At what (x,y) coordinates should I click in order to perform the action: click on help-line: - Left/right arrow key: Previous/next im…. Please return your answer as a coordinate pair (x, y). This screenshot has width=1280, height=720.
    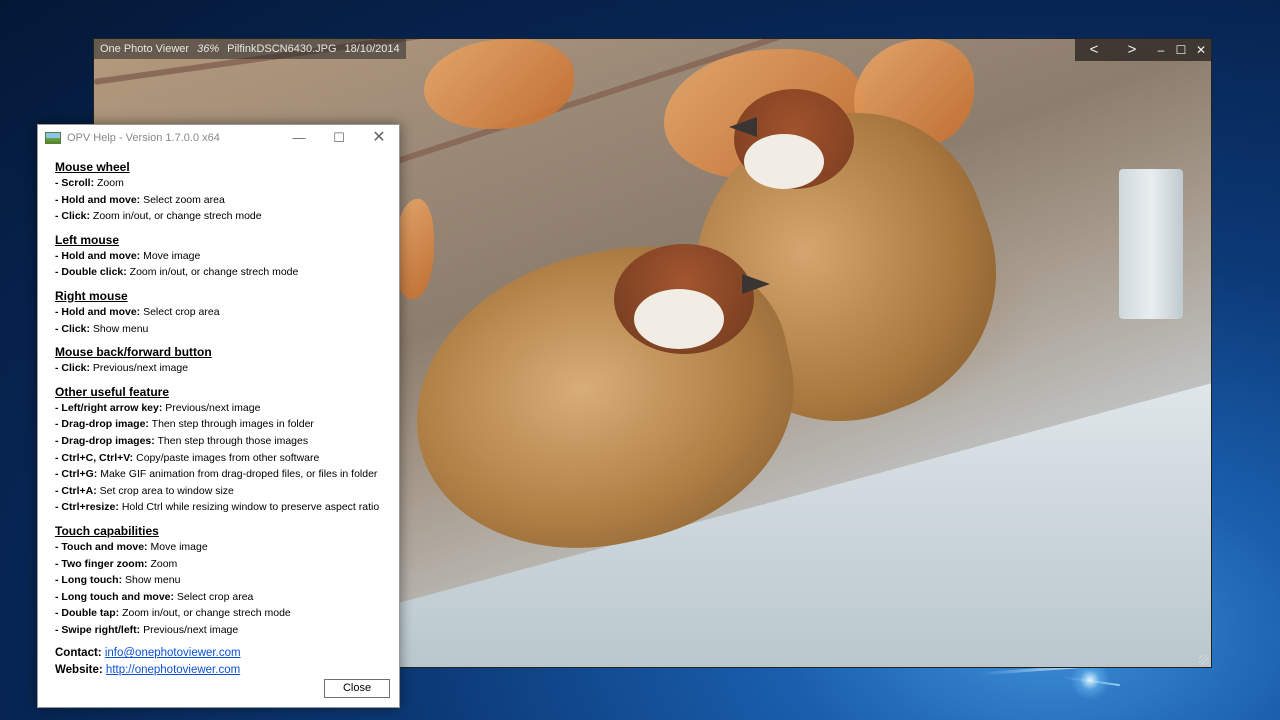
    Looking at the image, I should click on (227, 408).